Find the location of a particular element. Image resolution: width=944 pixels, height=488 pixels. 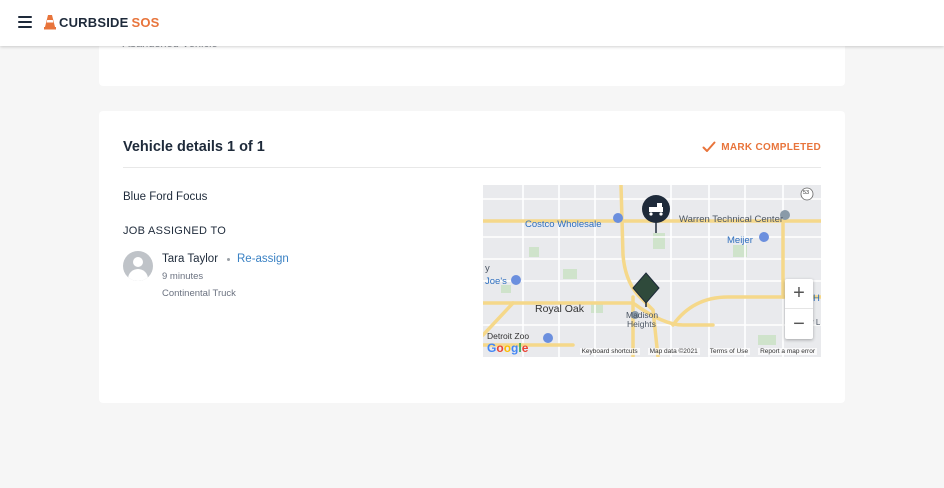

brand-suffix: SOS is located at coordinates (145, 22).